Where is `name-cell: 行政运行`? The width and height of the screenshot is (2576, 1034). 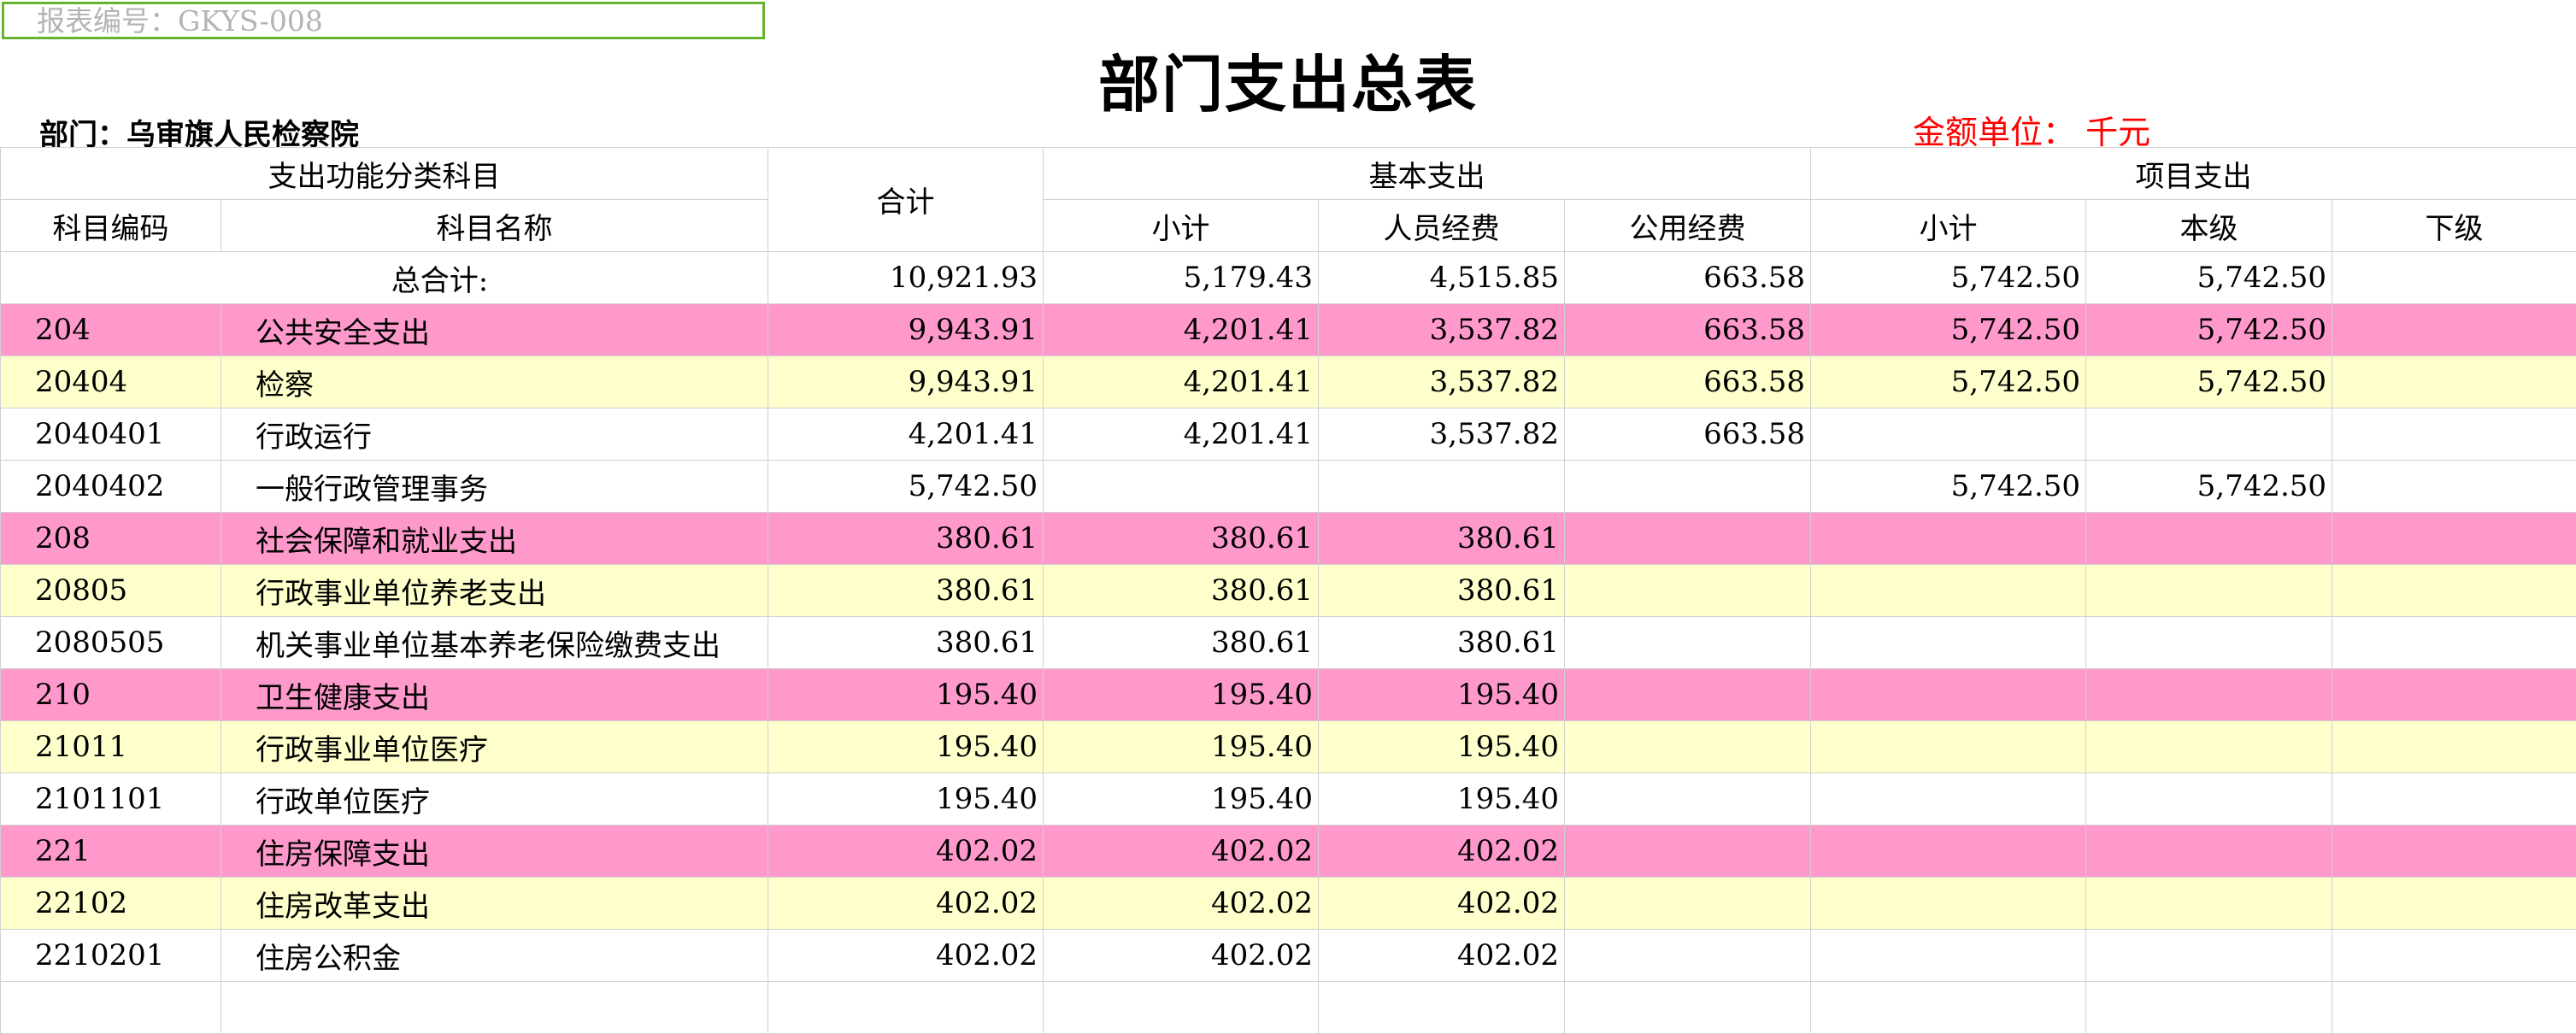
name-cell: 行政运行 is located at coordinates (494, 434).